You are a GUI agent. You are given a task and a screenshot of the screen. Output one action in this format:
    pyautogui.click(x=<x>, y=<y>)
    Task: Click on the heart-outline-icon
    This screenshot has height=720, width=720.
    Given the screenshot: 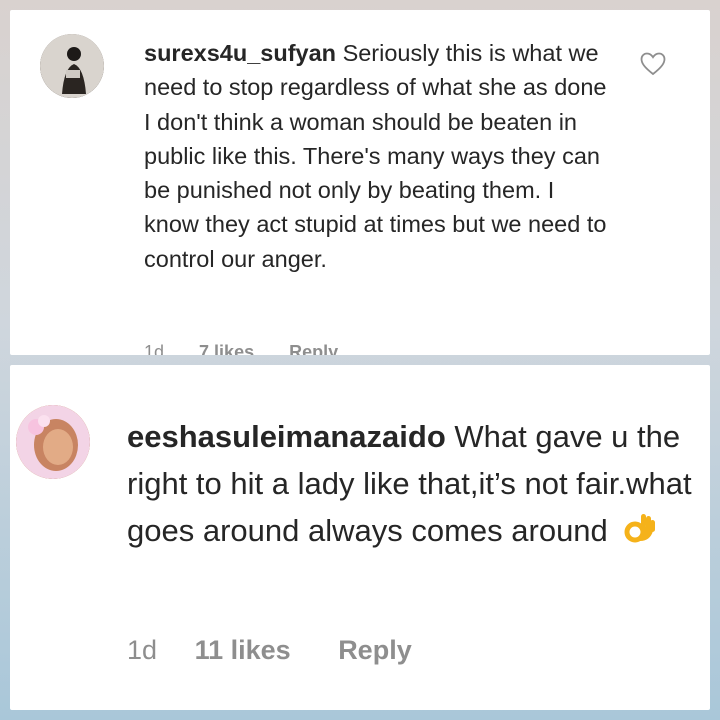 What is the action you would take?
    pyautogui.click(x=653, y=64)
    